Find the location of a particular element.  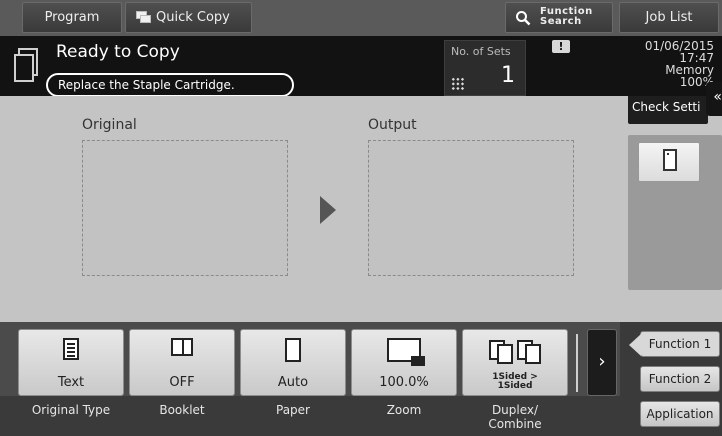

function-search-label-2: Search is located at coordinates (561, 21).